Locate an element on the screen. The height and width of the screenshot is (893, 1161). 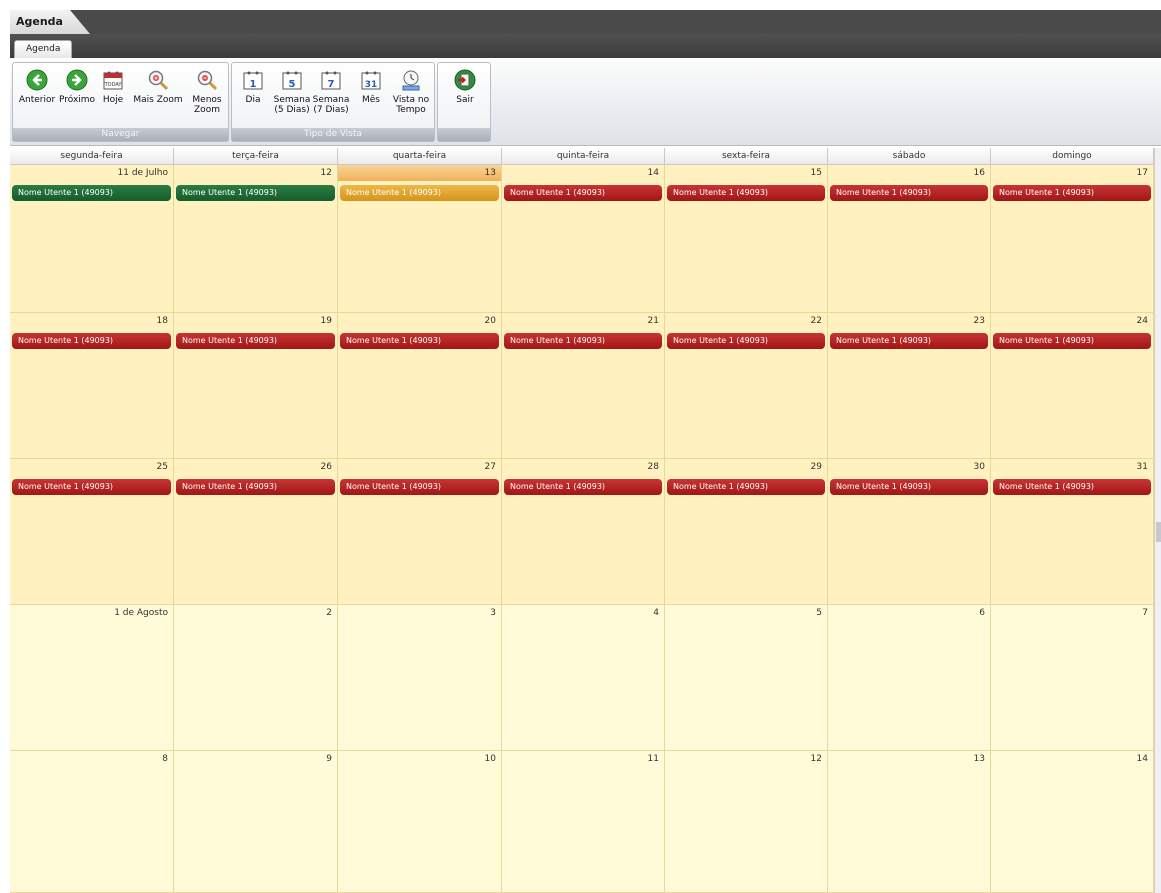
zoom-out-button: Menos Zoom is located at coordinates (207, 92).